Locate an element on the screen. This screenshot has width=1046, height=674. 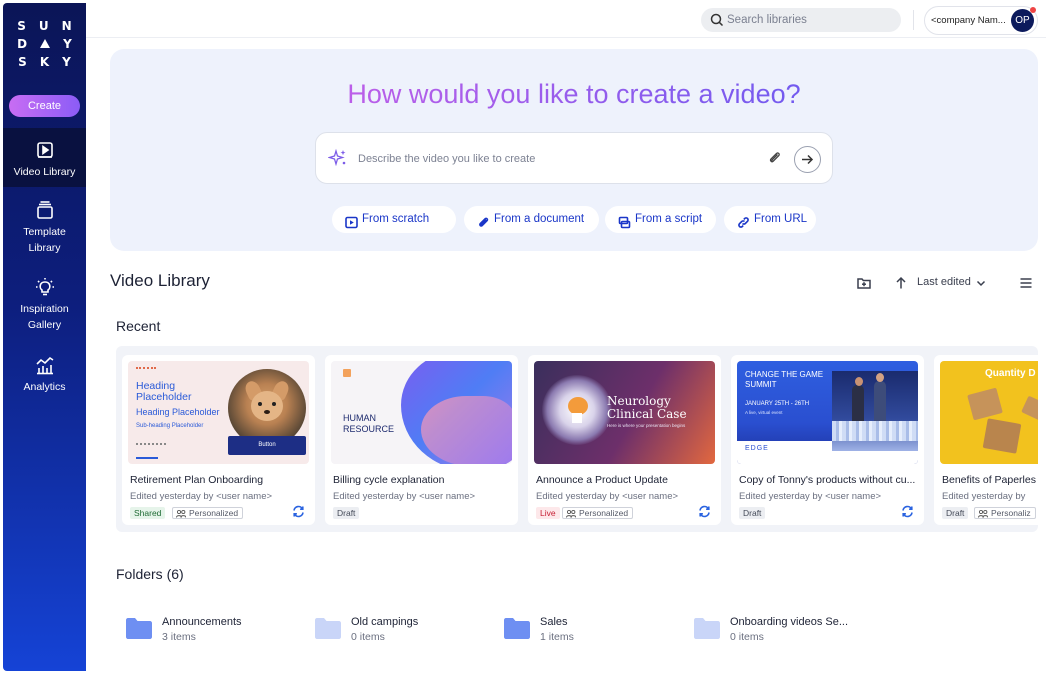
video-thumbnail: HUMAN RESOURCE is located at coordinates (421, 412).